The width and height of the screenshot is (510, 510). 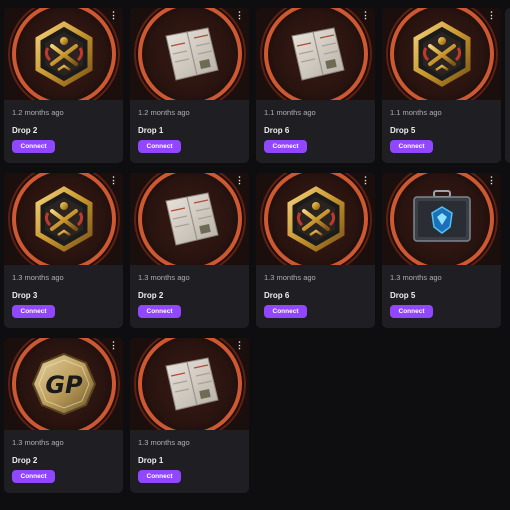 I want to click on drop-card: ⋮ 1.2 months ago Drop 2 Connect, so click(x=63, y=85).